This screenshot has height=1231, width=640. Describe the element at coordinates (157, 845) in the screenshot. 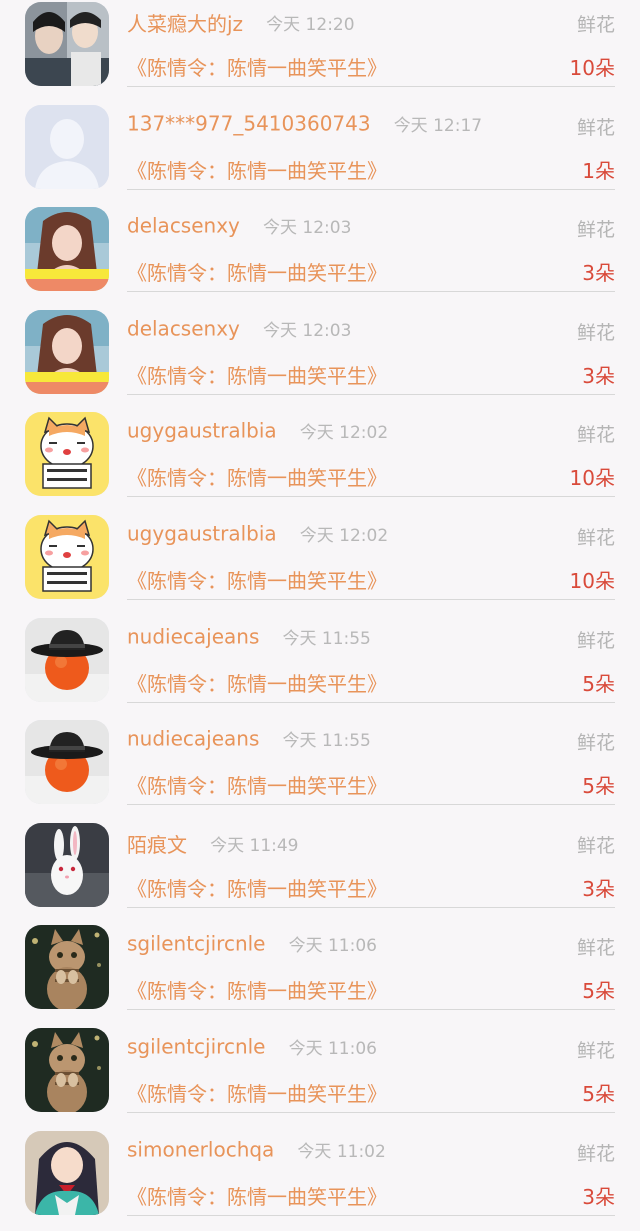

I see `username: 陌痕文` at that location.